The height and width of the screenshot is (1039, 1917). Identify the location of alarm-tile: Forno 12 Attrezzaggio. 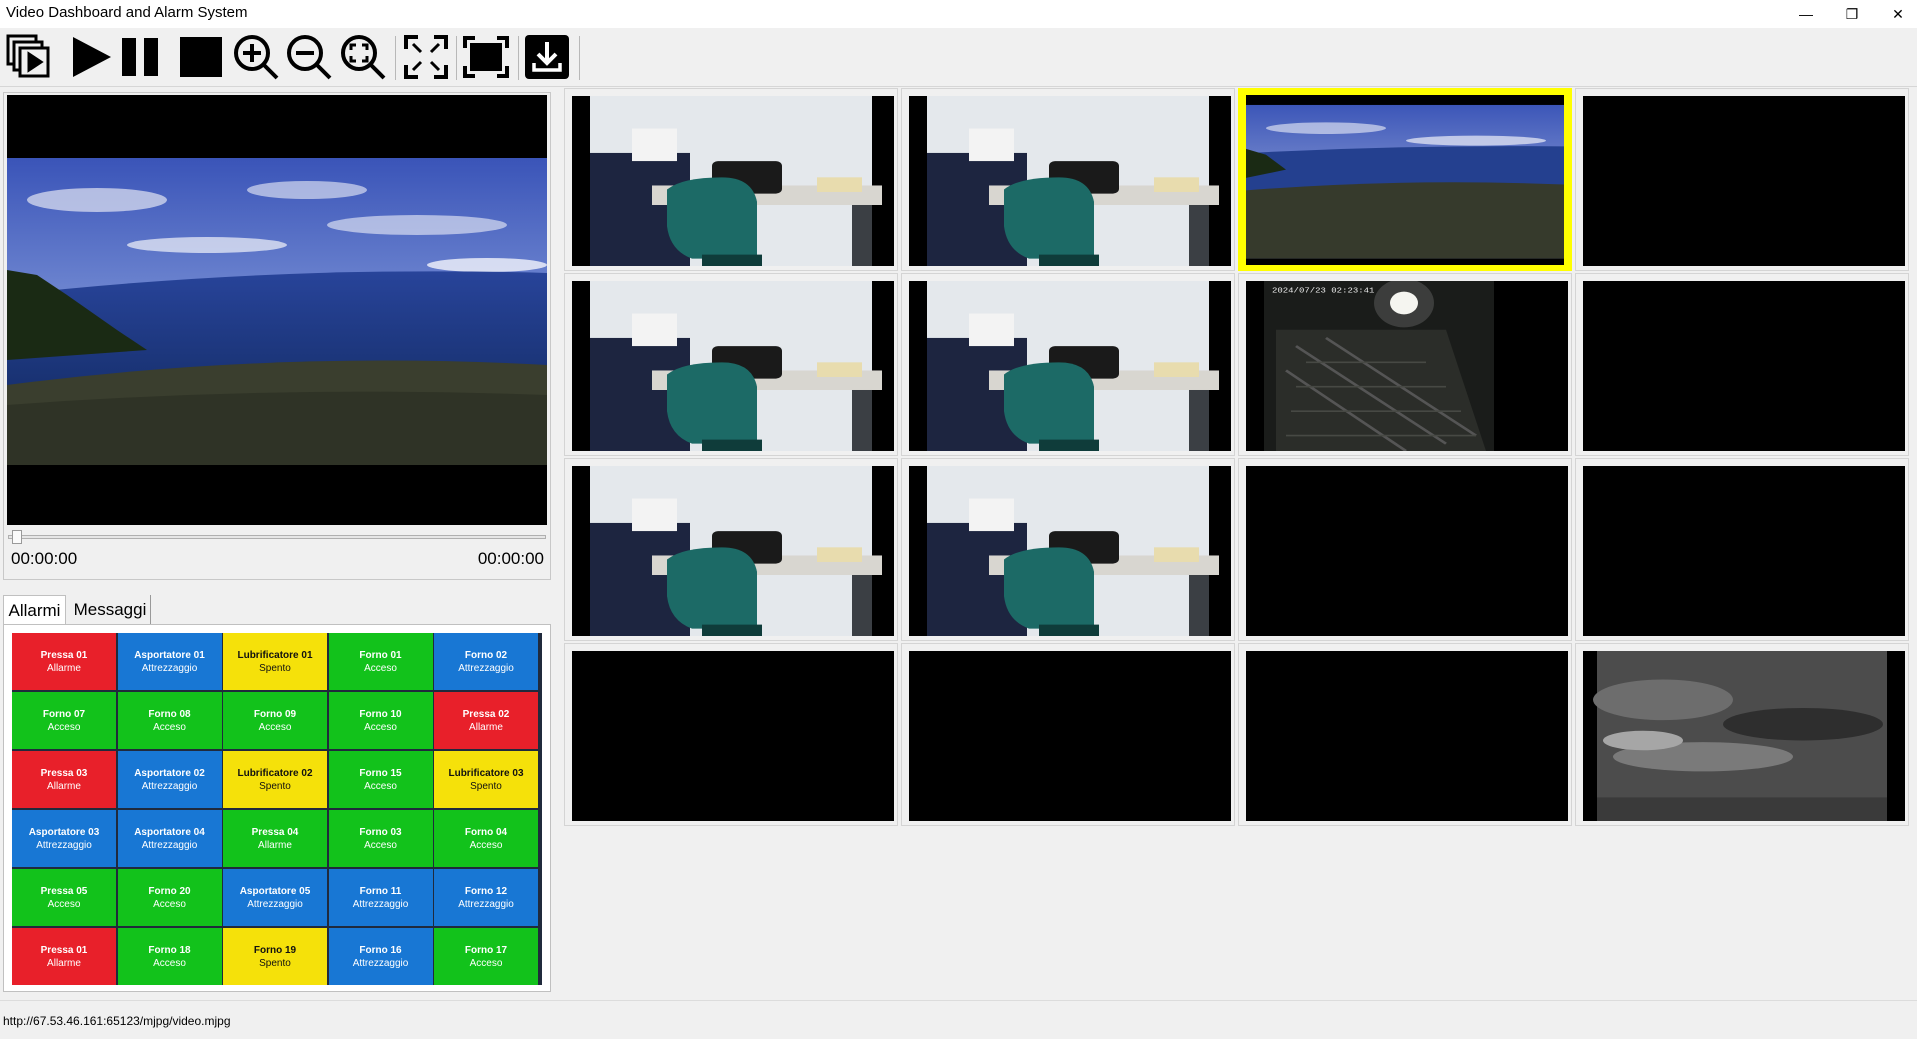
(486, 897).